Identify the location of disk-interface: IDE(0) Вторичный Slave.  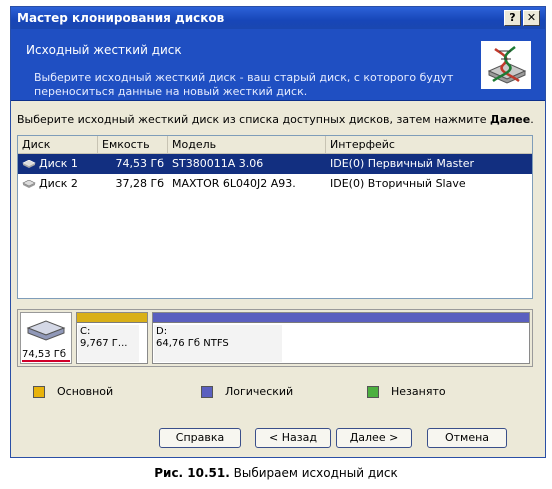
(398, 183).